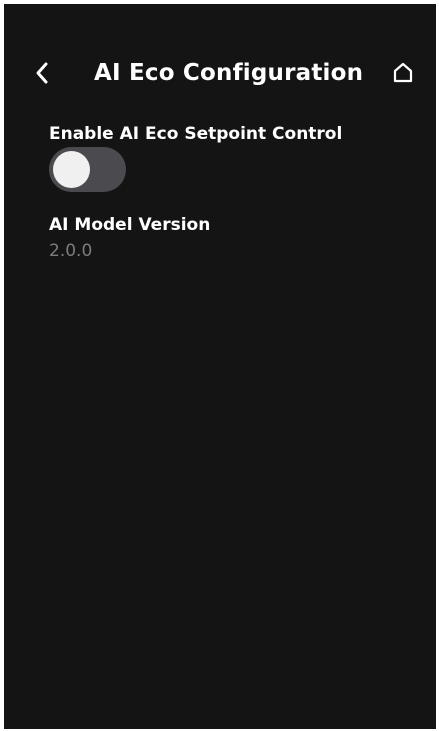 Image resolution: width=439 pixels, height=731 pixels. I want to click on home-icon, so click(403, 72).